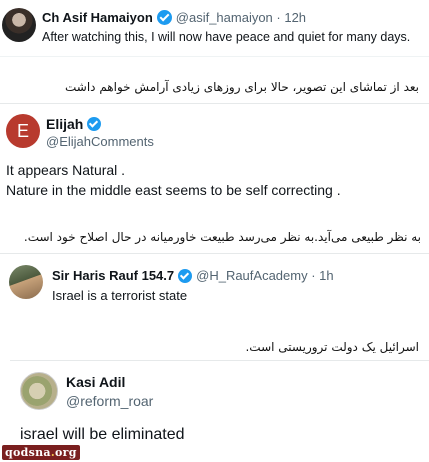  What do you see at coordinates (120, 295) in the screenshot?
I see `tweet-text: Israel is a terrorist state` at bounding box center [120, 295].